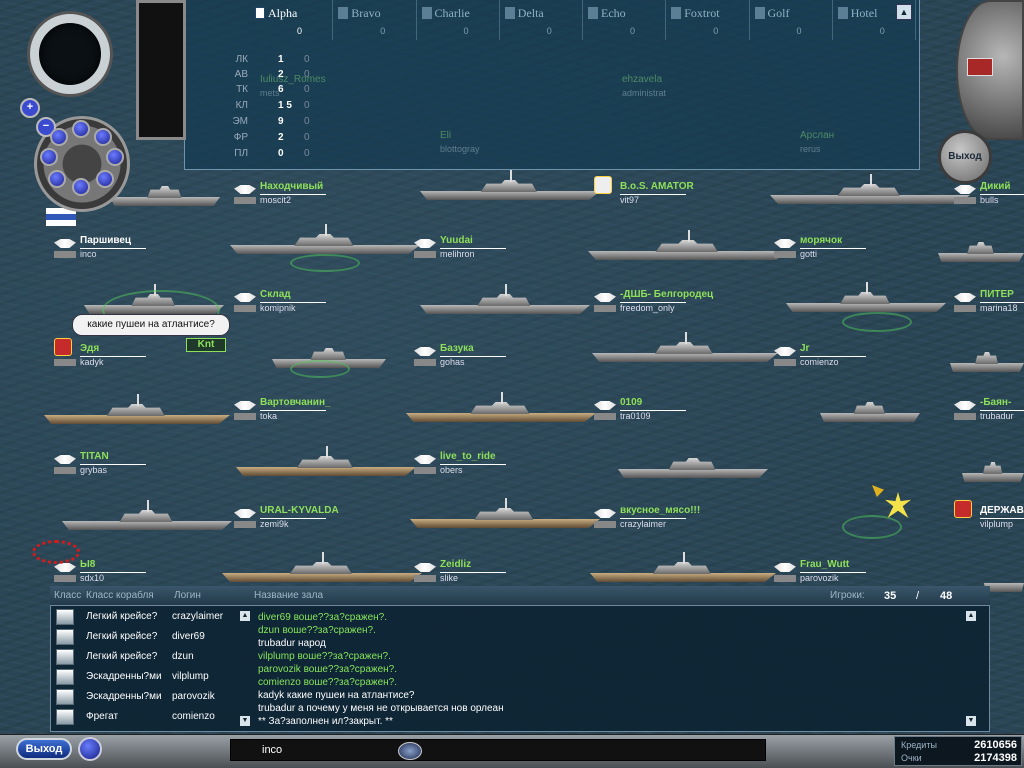 This screenshot has width=1024, height=768. What do you see at coordinates (997, 524) in the screenshot?
I see `player-login: vilplump` at bounding box center [997, 524].